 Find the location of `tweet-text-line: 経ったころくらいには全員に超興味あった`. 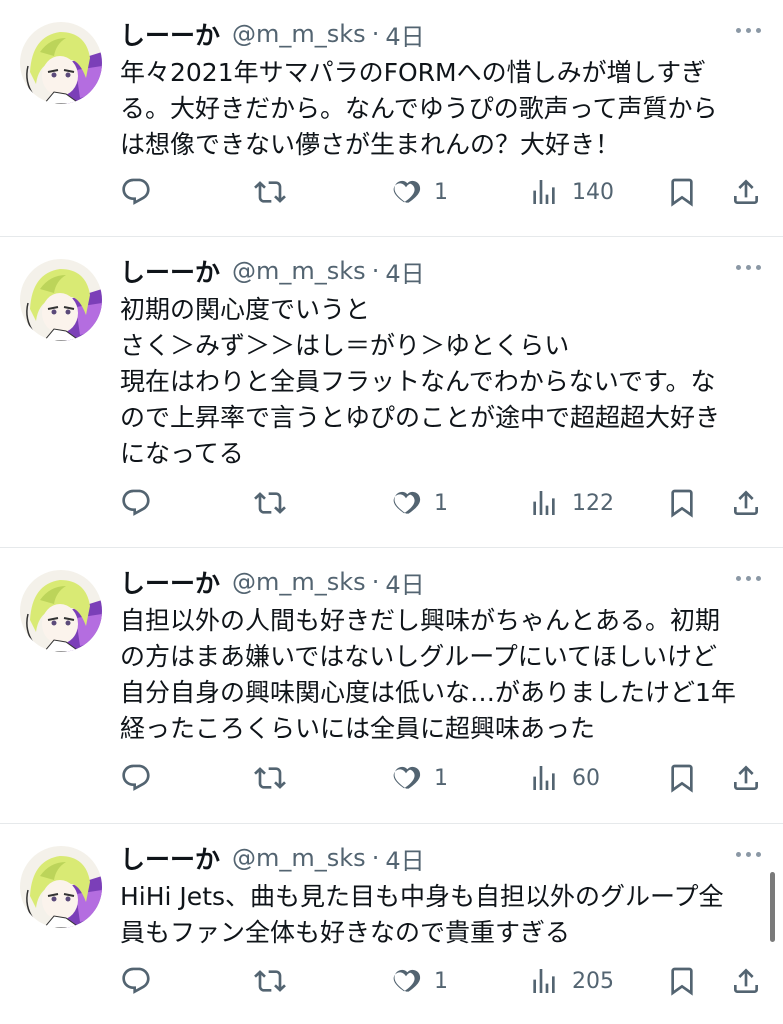

tweet-text-line: 経ったころくらいには全員に超興味あった is located at coordinates (358, 728).